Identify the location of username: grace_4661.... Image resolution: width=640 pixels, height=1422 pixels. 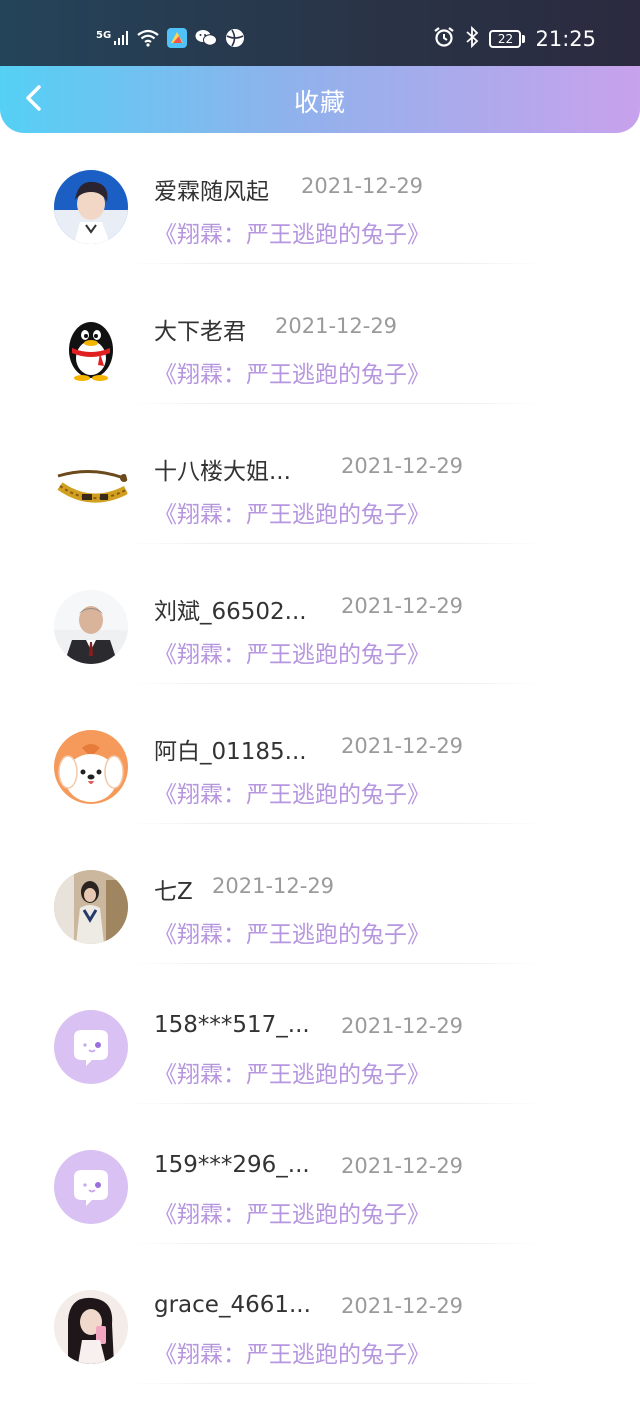
(232, 1305).